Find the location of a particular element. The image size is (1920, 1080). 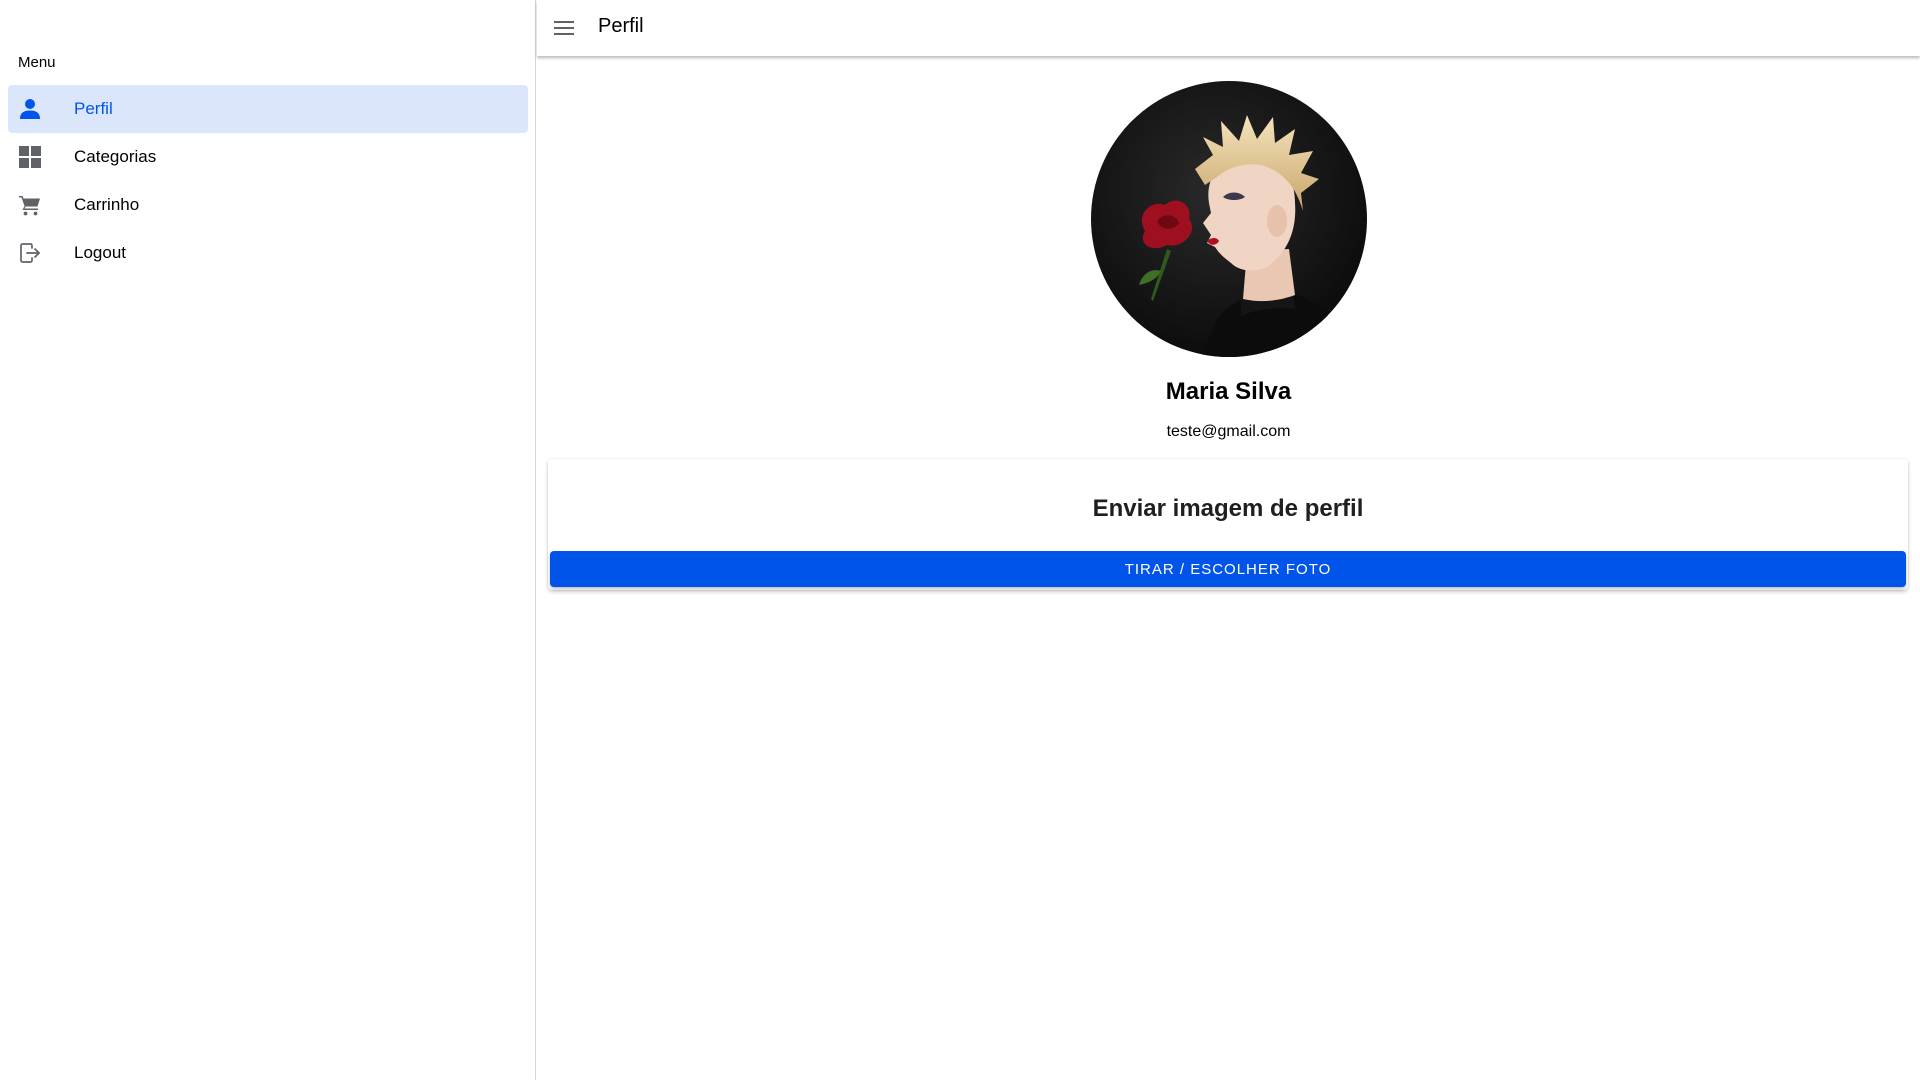

sidebar-item-label: Categorias is located at coordinates (115, 156).